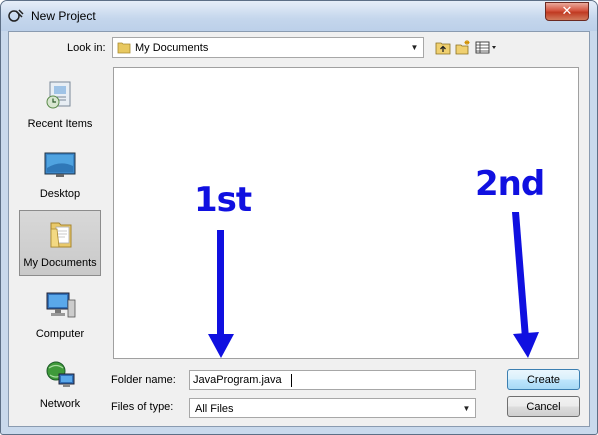 The image size is (598, 435). I want to click on folder-name-label: Folder name:, so click(143, 380).